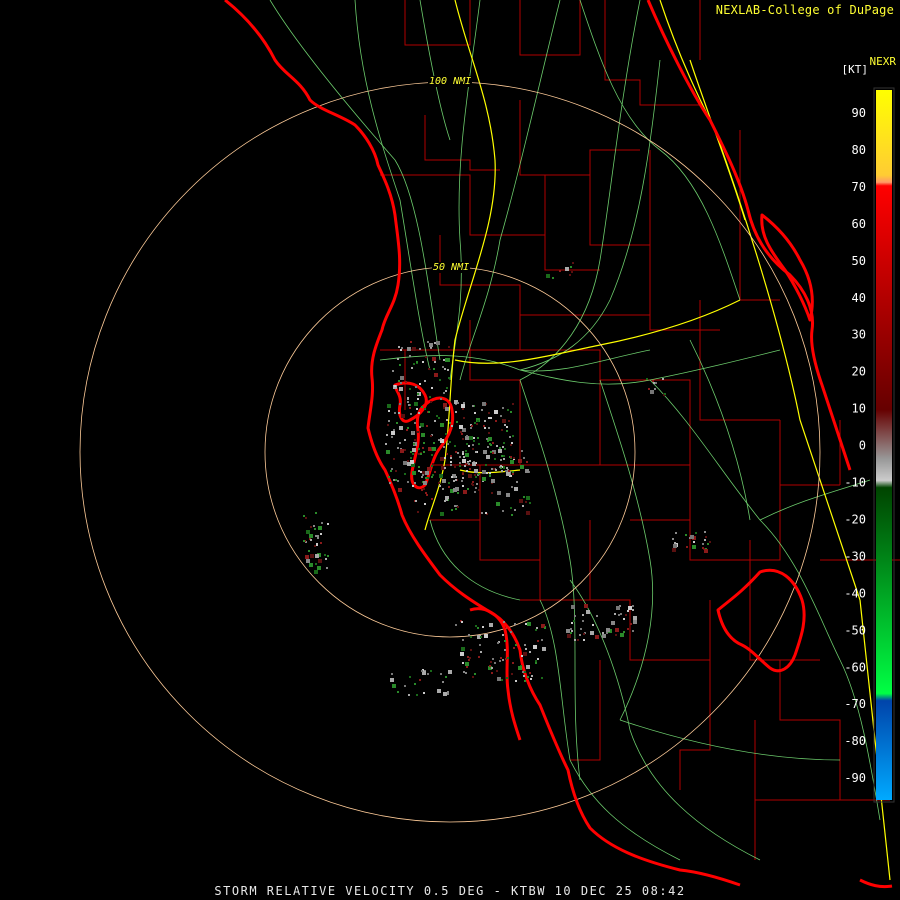 The height and width of the screenshot is (900, 900). Describe the element at coordinates (855, 630) in the screenshot. I see `legend-tick-label: -50` at that location.